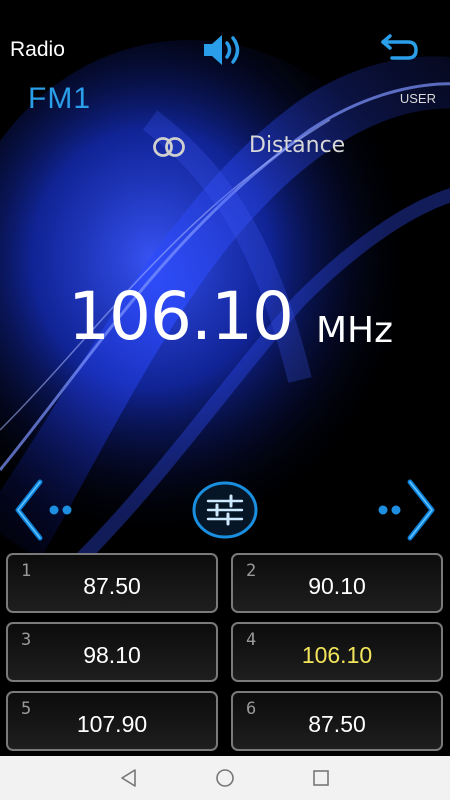  What do you see at coordinates (112, 655) in the screenshot?
I see `preset-frequency: 98.10` at bounding box center [112, 655].